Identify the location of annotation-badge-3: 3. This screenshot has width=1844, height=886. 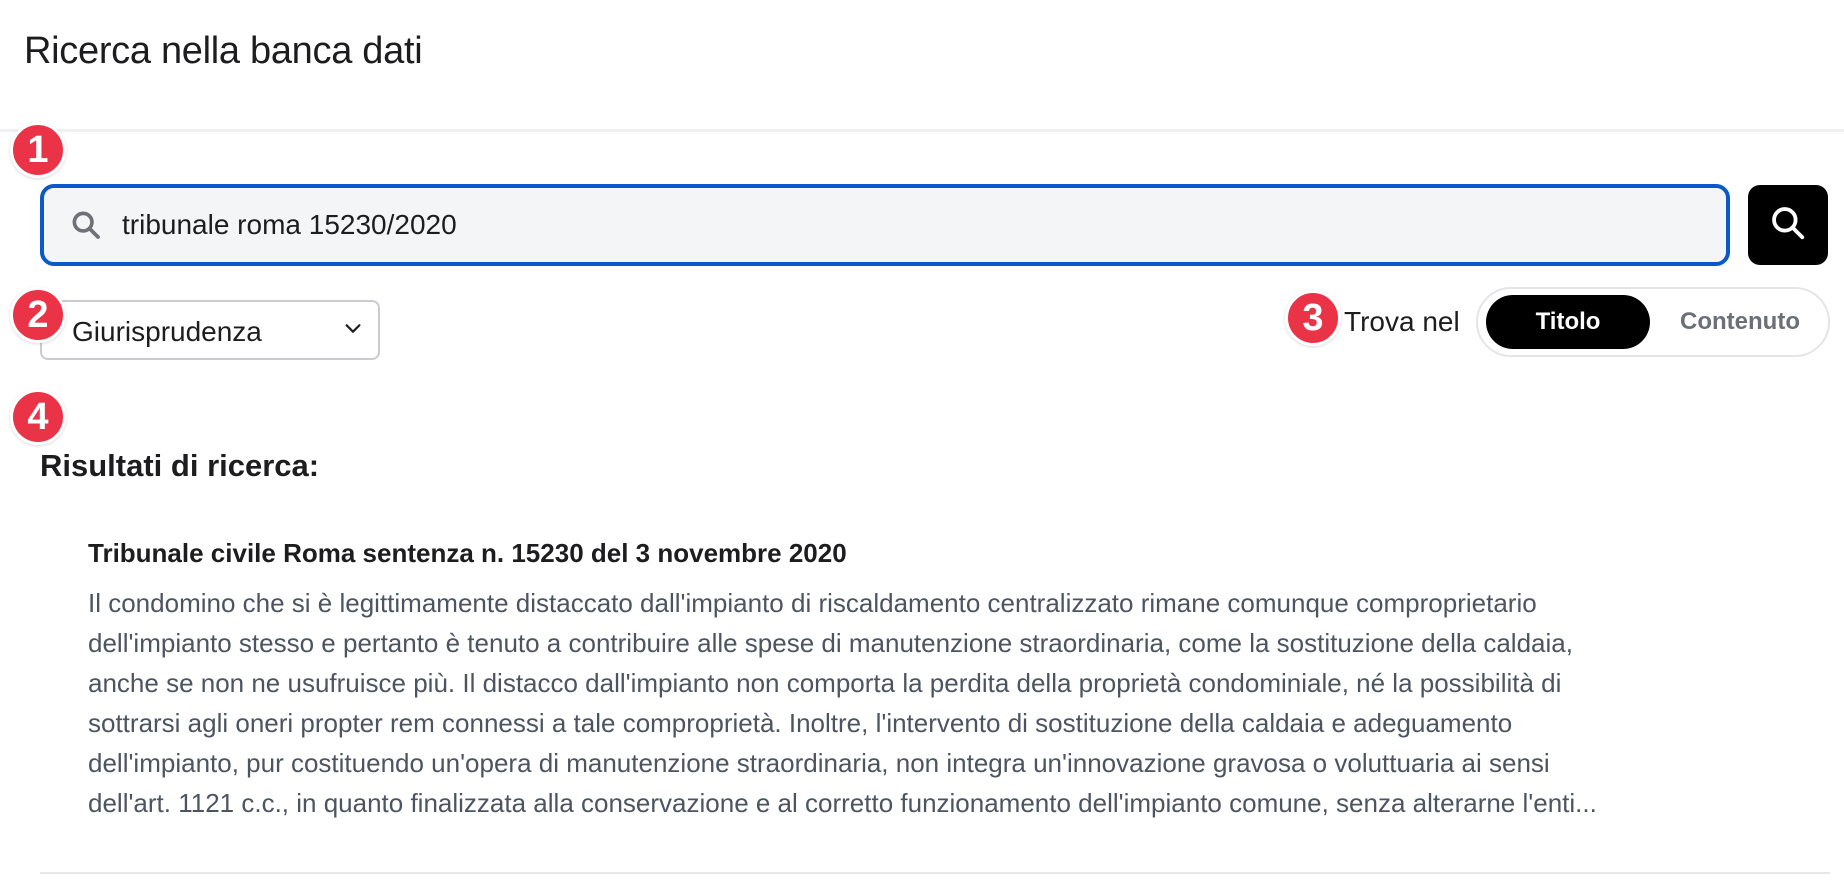
(1313, 318).